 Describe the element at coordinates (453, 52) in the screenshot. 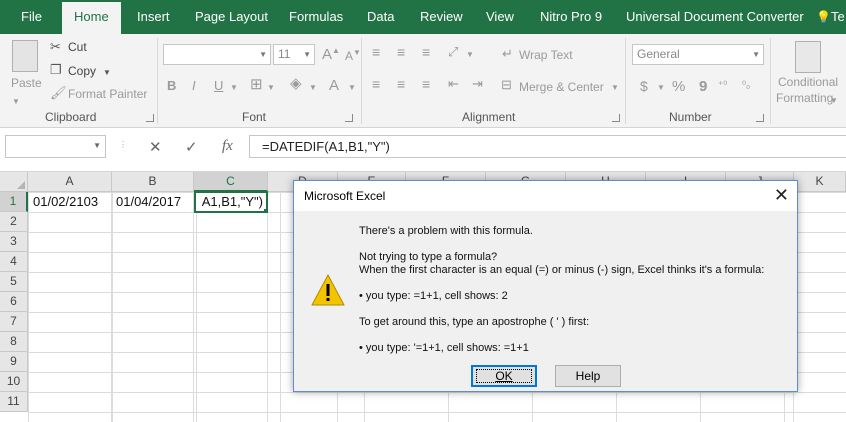

I see `orientation-icon: ⤢` at that location.